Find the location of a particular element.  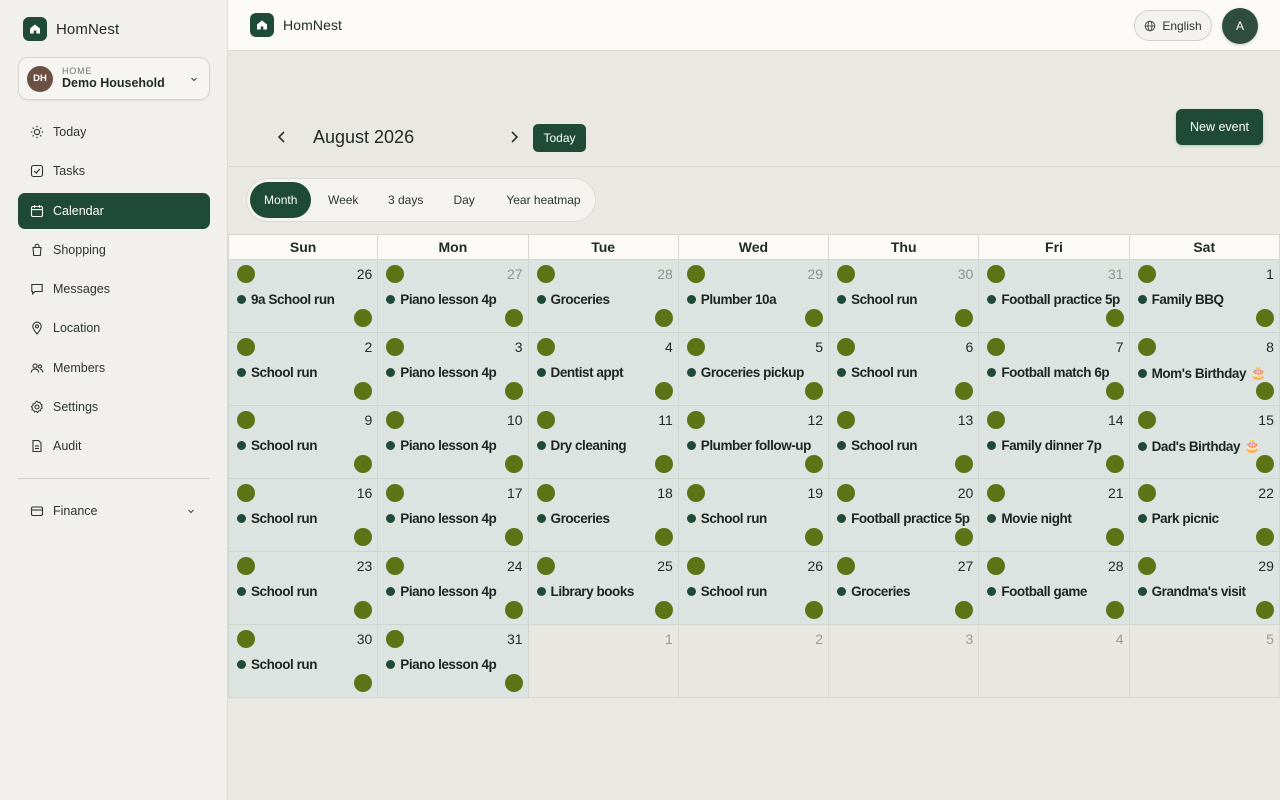

calendar-day-cell: 7 Football match 6p is located at coordinates (1054, 369).